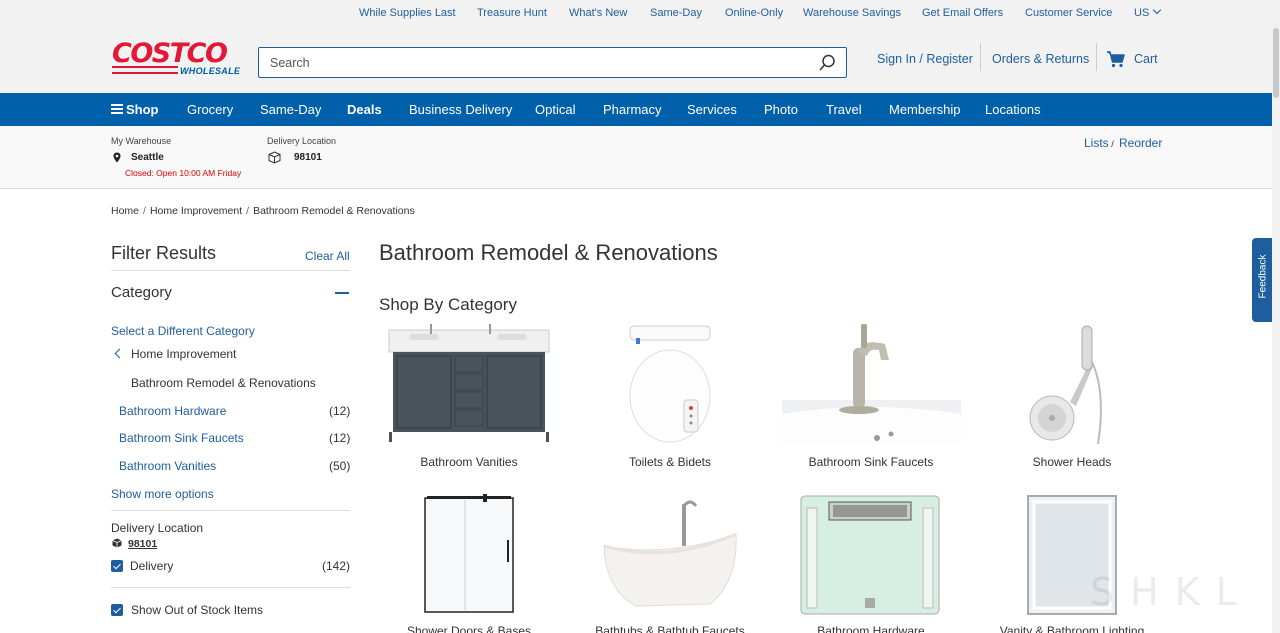  I want to click on lists-link: Lists /, so click(1099, 143).